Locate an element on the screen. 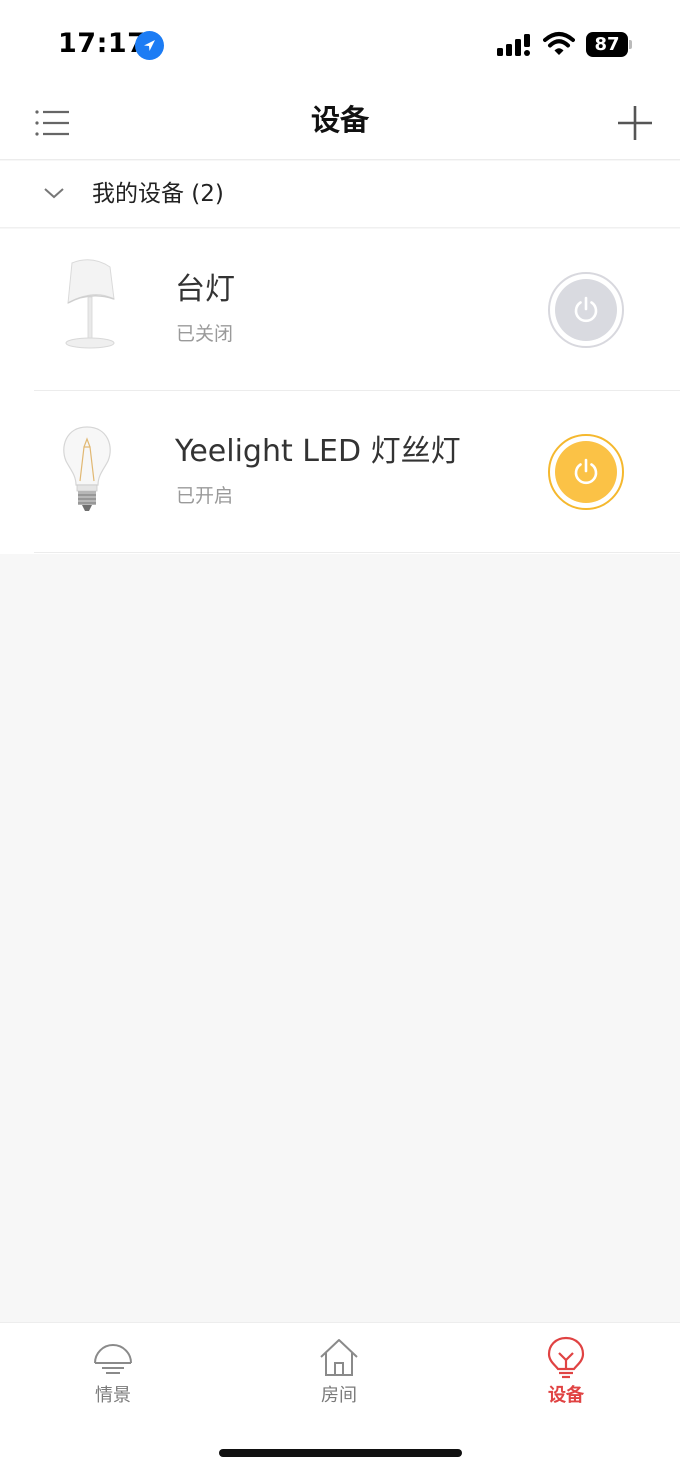  tab-label: 房间 is located at coordinates (339, 1395).